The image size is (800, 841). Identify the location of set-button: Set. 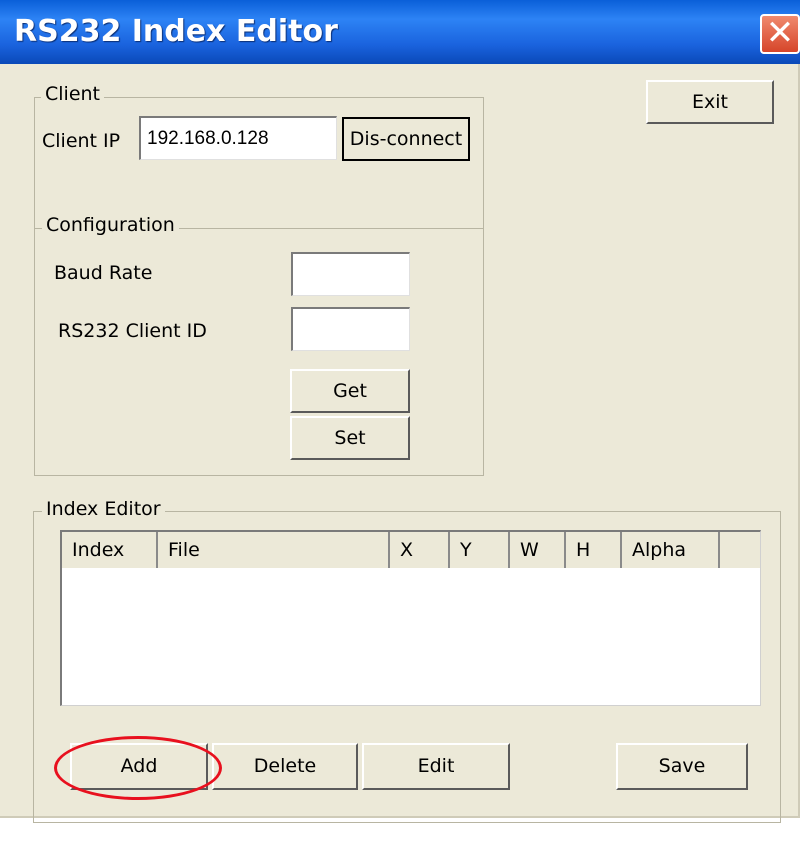
(350, 438).